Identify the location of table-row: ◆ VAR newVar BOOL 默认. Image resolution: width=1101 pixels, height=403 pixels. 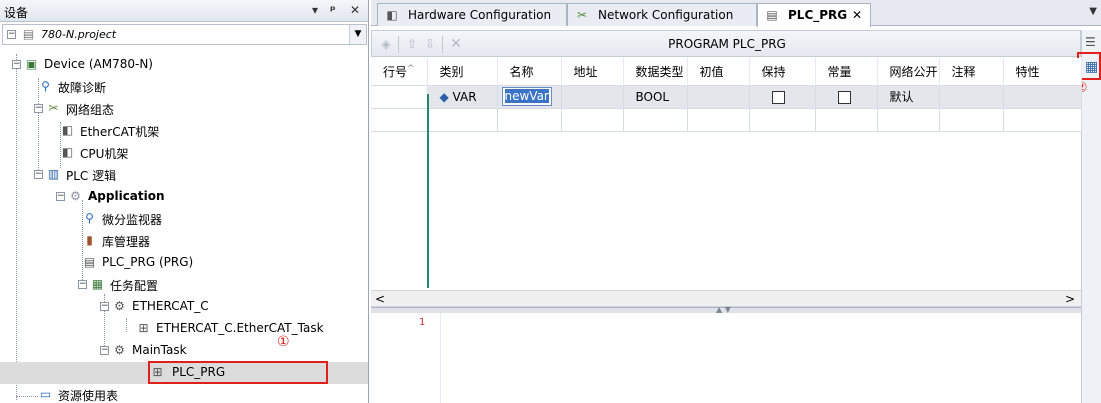
(726, 96).